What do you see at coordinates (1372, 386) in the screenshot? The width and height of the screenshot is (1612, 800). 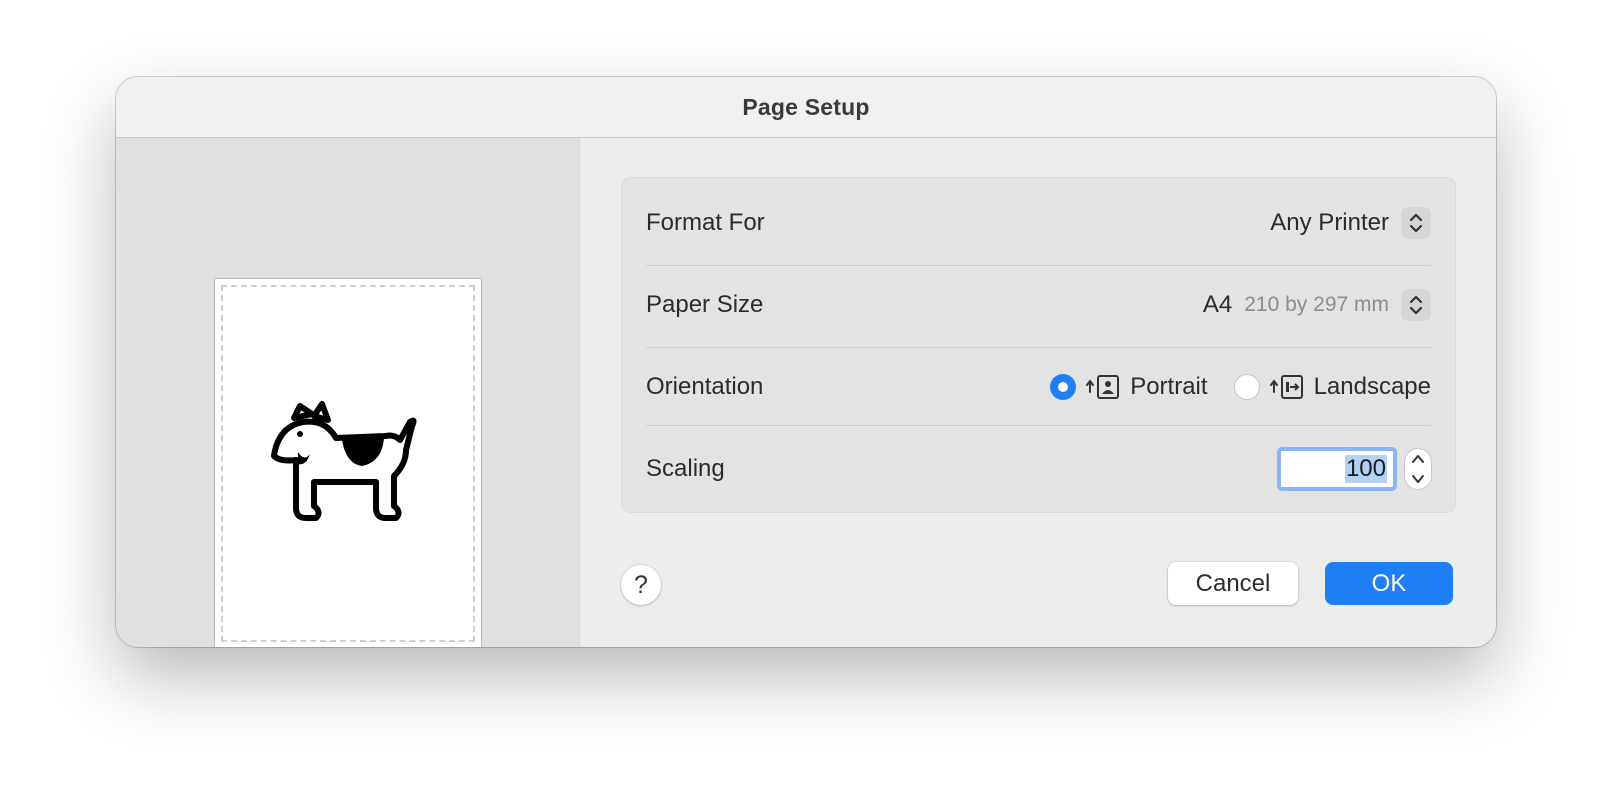 I see `landscape-label: Landscape` at bounding box center [1372, 386].